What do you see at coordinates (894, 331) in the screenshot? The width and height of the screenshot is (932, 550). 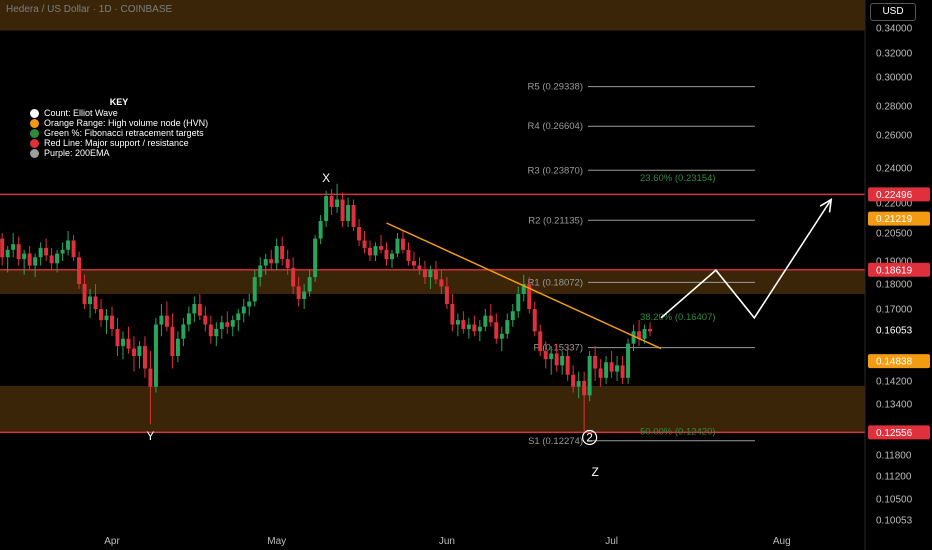 I see `price-label: 0.16053` at bounding box center [894, 331].